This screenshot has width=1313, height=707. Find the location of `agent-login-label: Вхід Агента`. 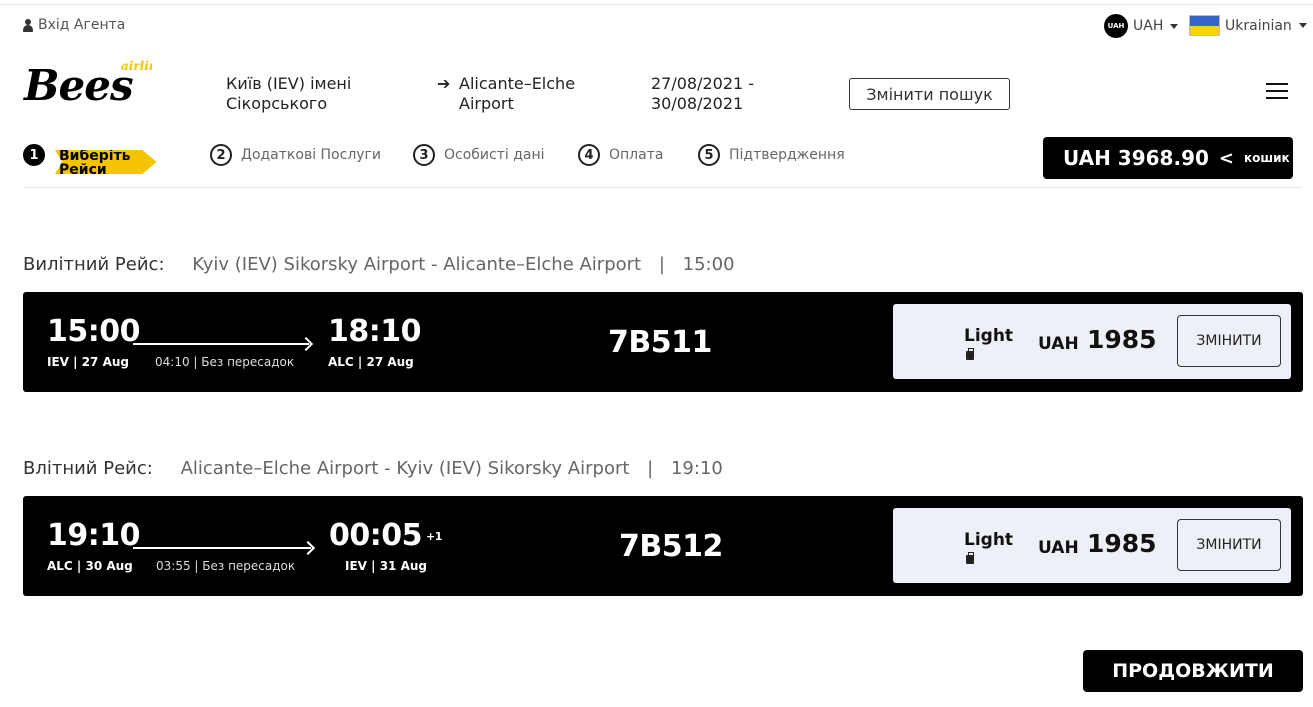

agent-login-label: Вхід Агента is located at coordinates (82, 25).